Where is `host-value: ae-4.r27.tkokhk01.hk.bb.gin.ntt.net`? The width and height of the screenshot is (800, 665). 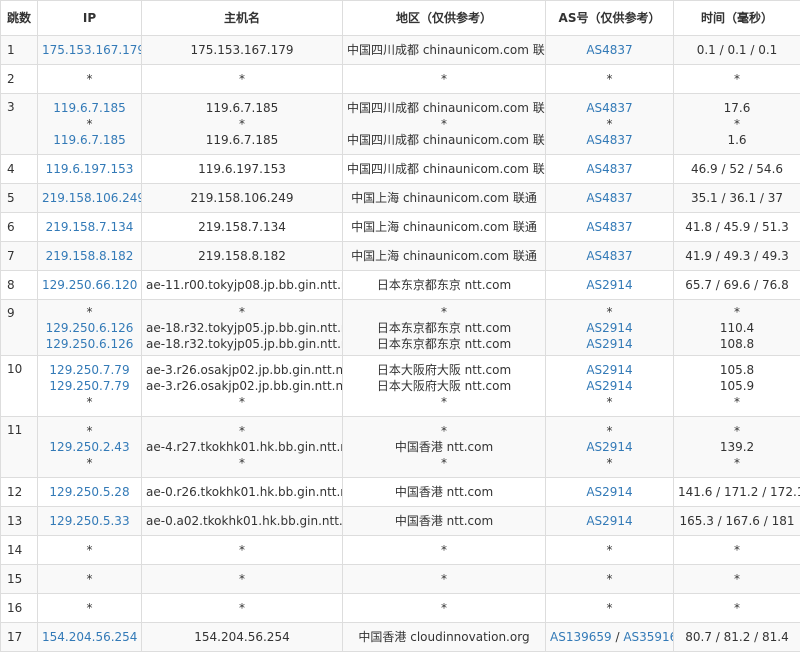
host-value: ae-4.r27.tkokhk01.hk.bb.gin.ntt.net is located at coordinates (244, 447).